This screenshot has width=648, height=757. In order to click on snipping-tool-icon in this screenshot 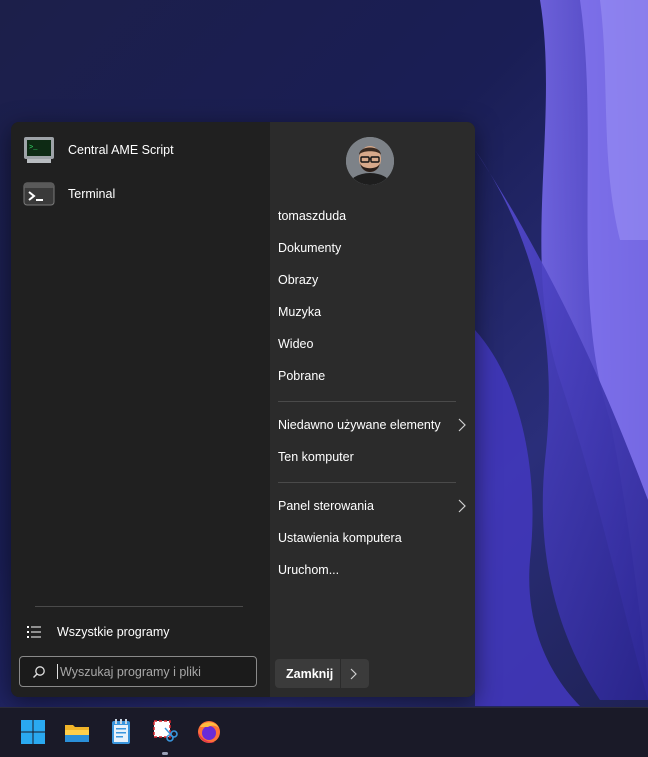, I will do `click(165, 732)`.